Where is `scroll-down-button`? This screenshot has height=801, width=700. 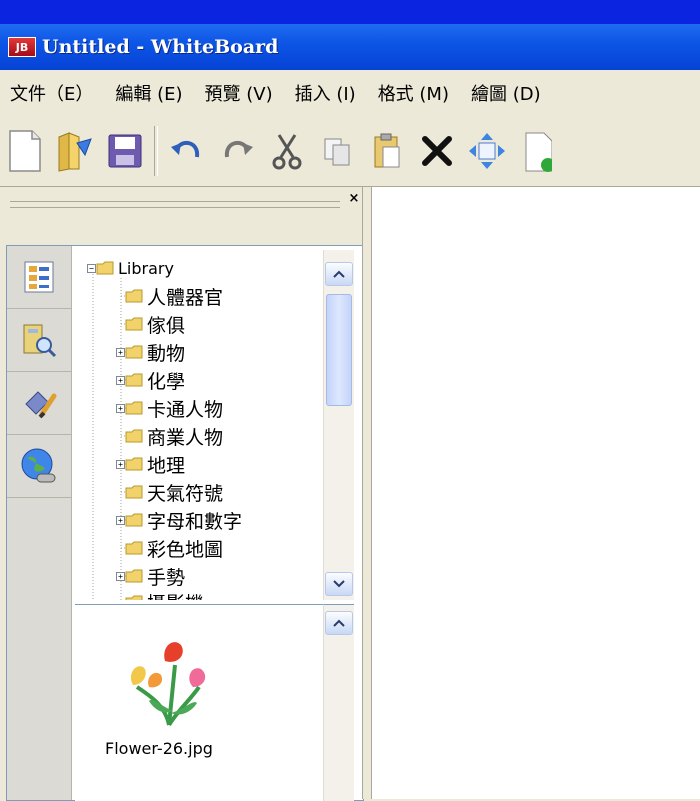 scroll-down-button is located at coordinates (339, 584).